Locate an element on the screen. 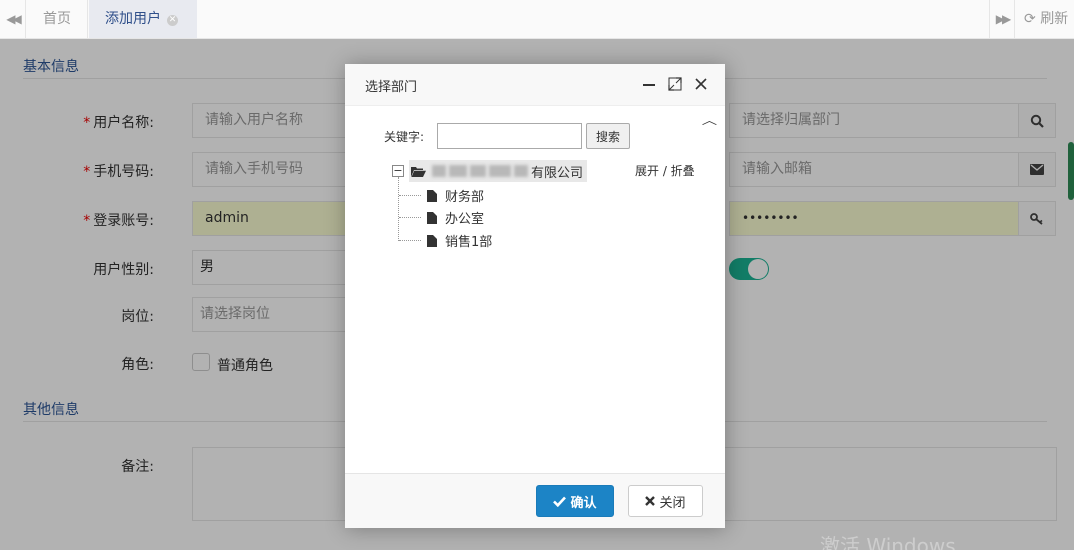 Image resolution: width=1074 pixels, height=550 pixels. tree-node-label: 财务部 is located at coordinates (465, 197).